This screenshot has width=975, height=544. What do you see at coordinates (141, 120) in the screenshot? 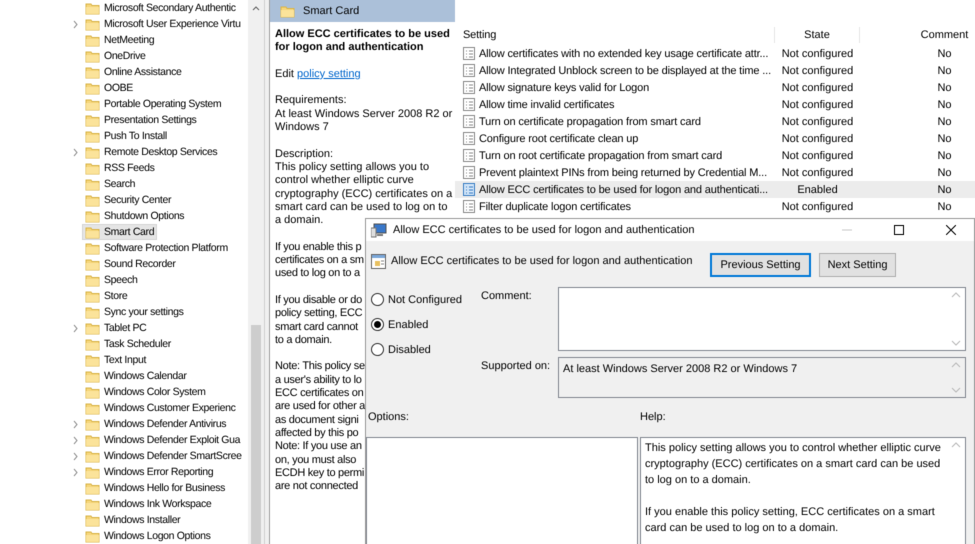
I see `tree-item: Presentation Settings` at bounding box center [141, 120].